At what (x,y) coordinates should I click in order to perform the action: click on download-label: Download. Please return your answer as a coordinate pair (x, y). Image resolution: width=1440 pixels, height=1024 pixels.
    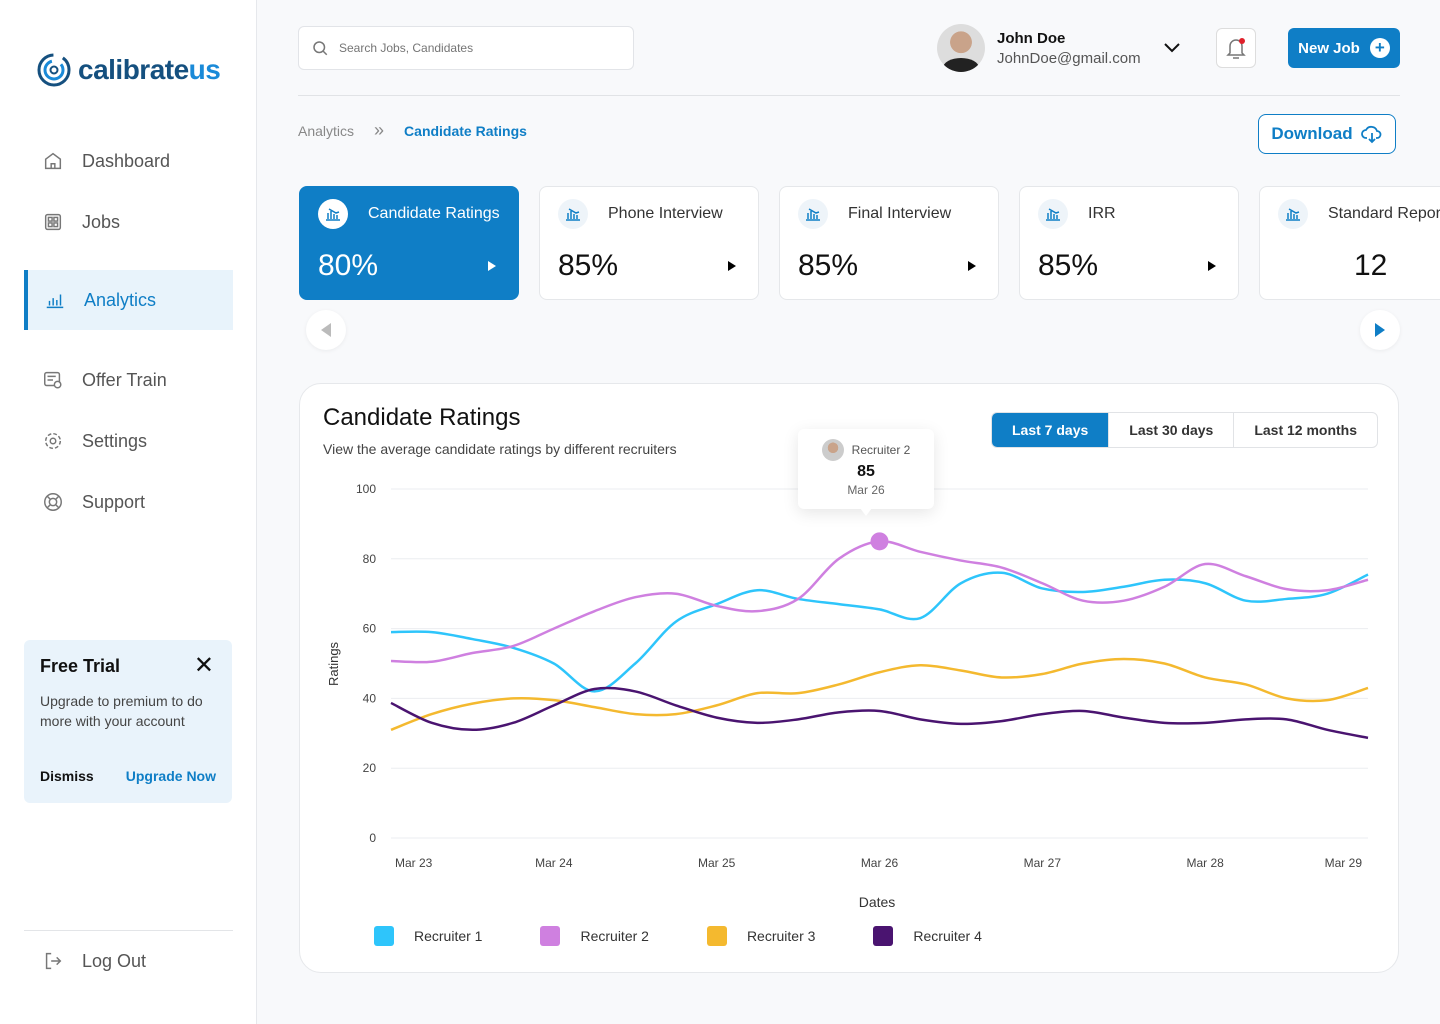
    Looking at the image, I should click on (1312, 133).